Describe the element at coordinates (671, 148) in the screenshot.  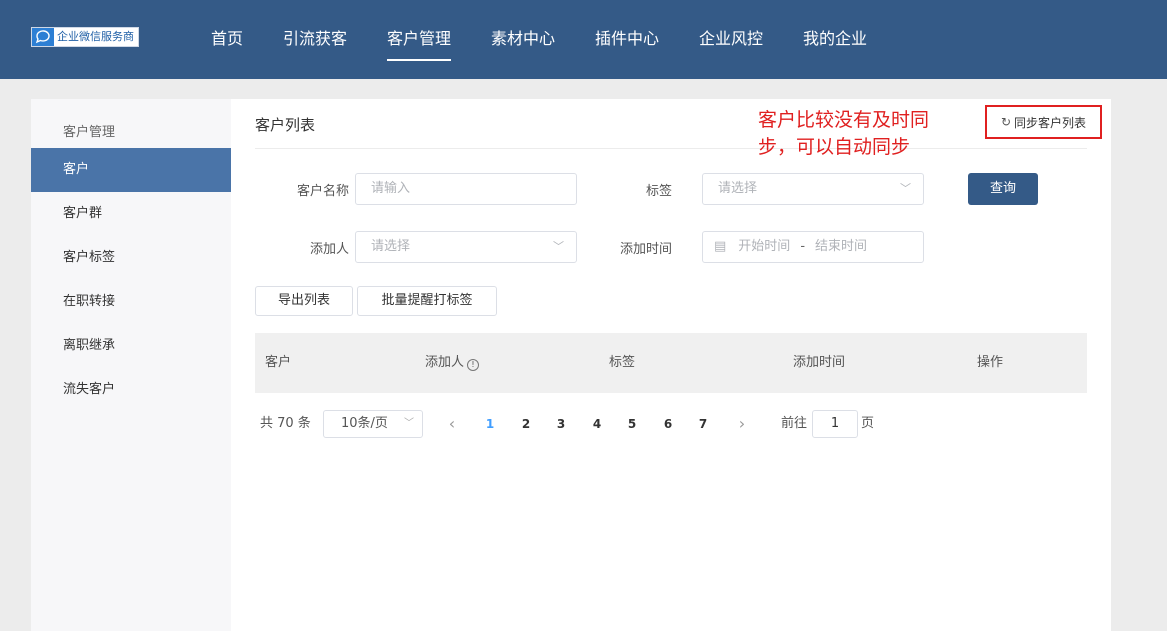
I see `title-divider` at that location.